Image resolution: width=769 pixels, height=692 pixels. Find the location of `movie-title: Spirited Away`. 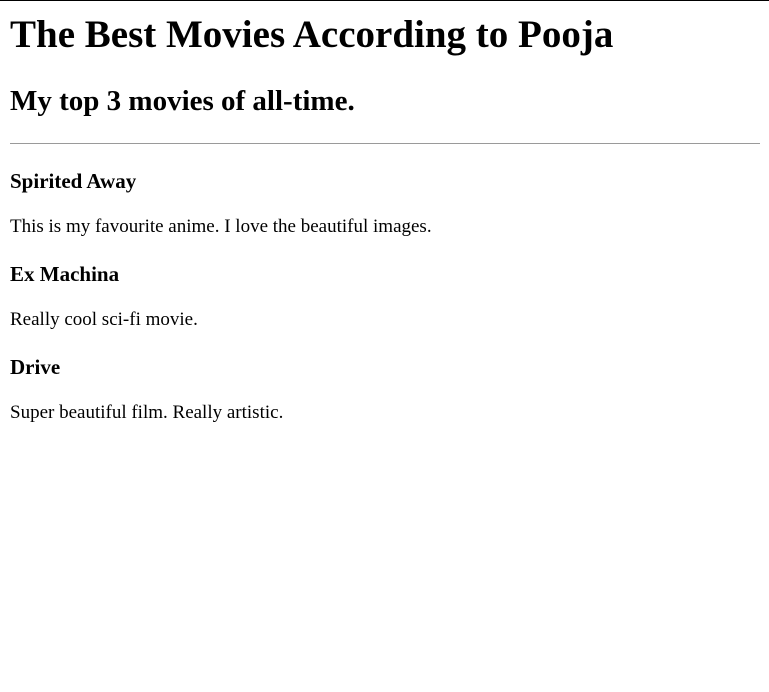

movie-title: Spirited Away is located at coordinates (73, 181).